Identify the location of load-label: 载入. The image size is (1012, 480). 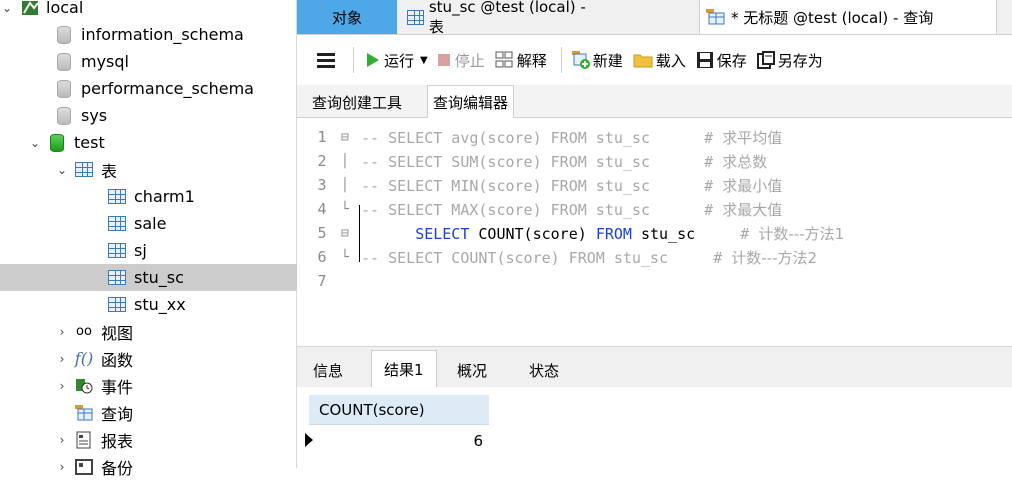
(670, 60).